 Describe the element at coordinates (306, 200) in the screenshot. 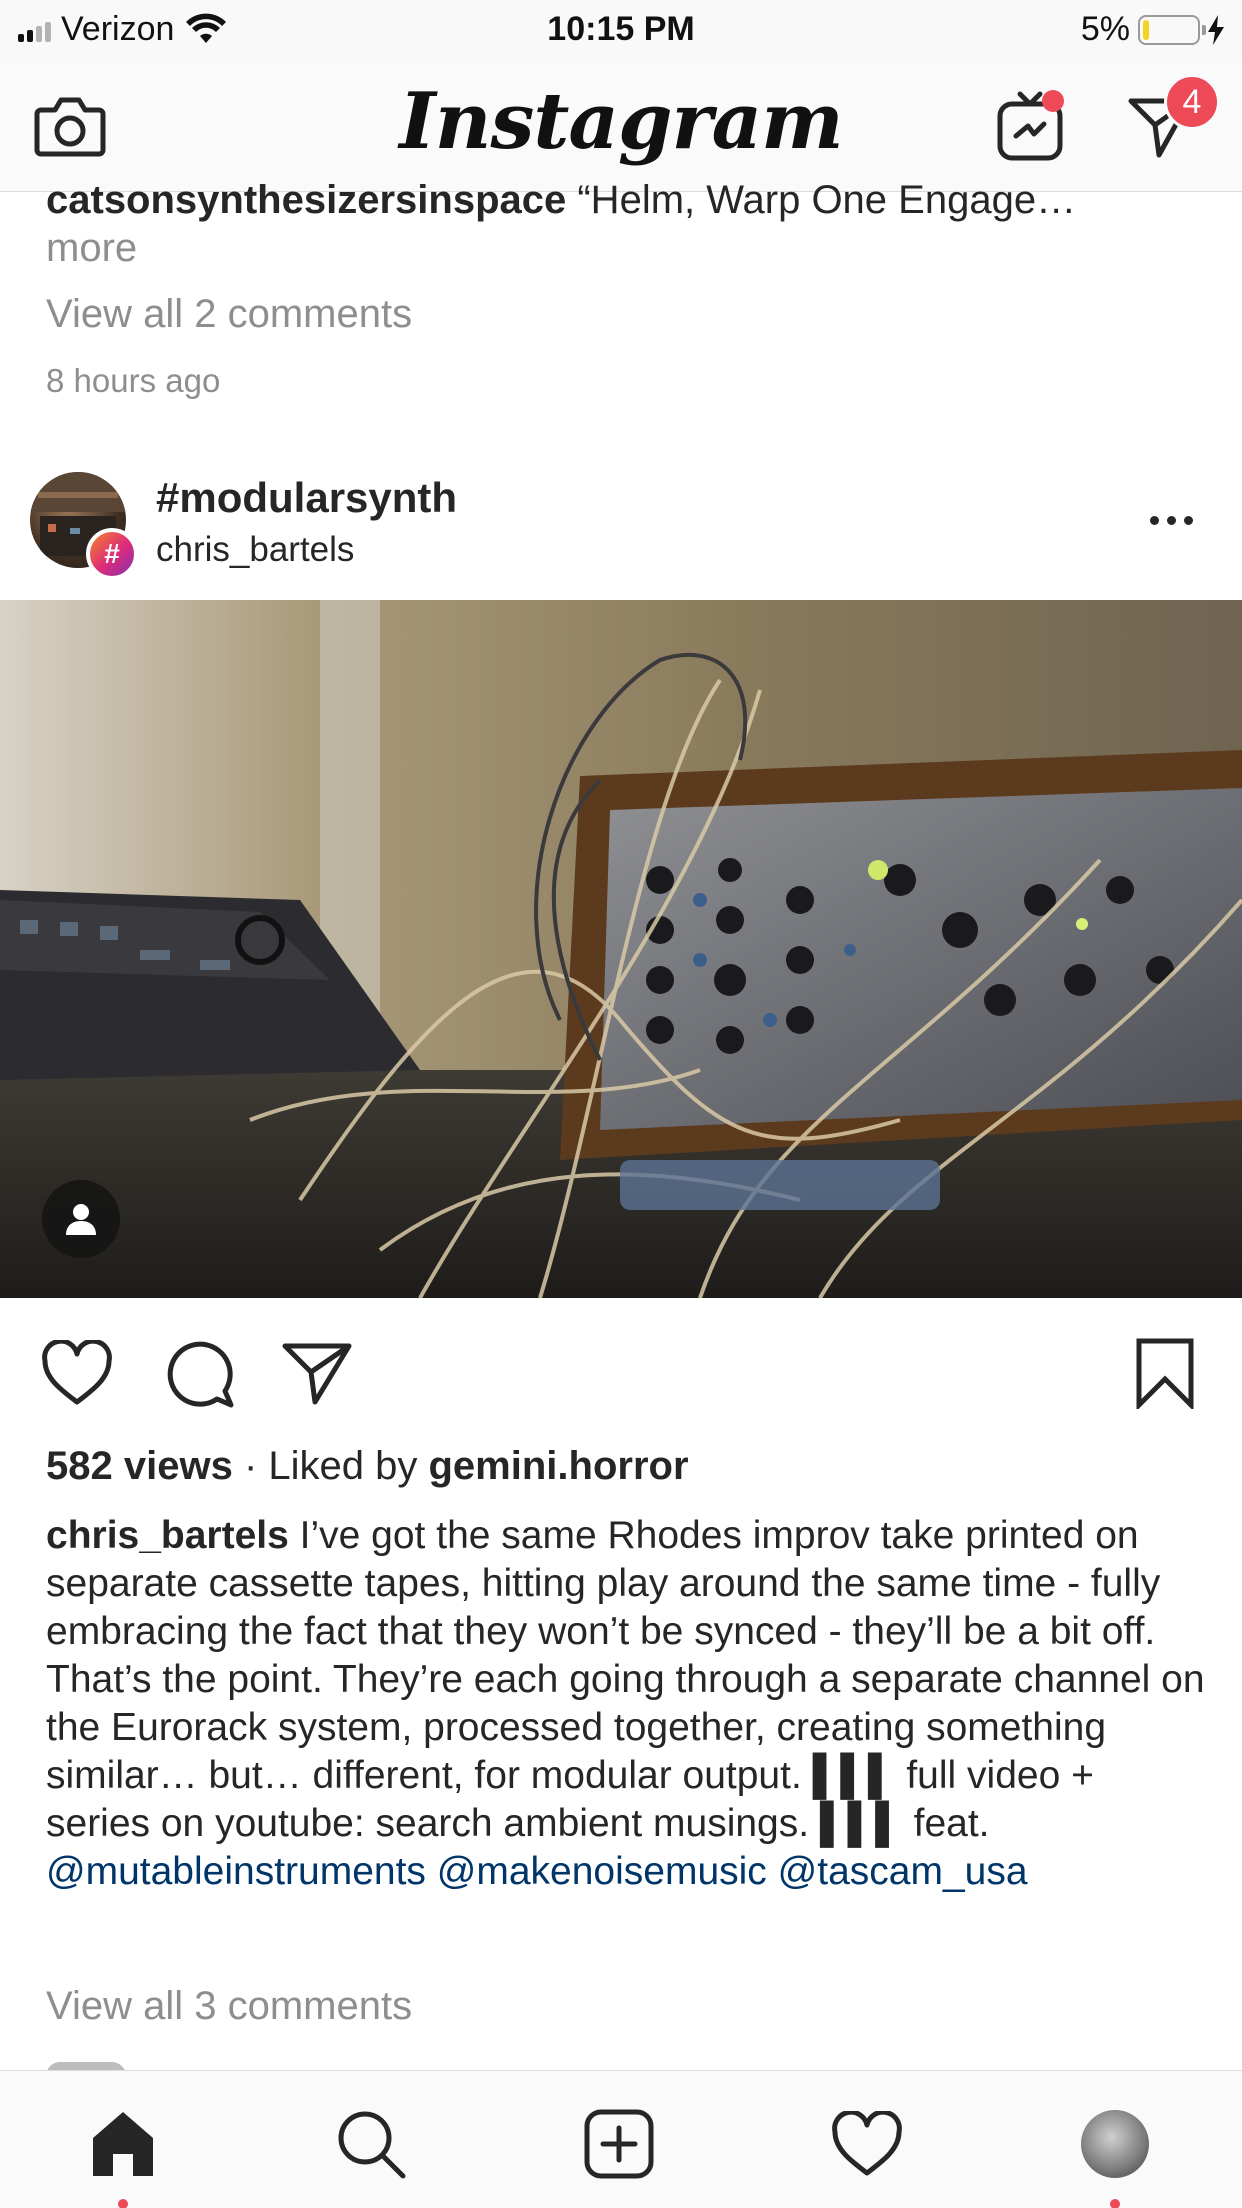

I see `previous-post-username: catsonsynthesizersinspace` at that location.